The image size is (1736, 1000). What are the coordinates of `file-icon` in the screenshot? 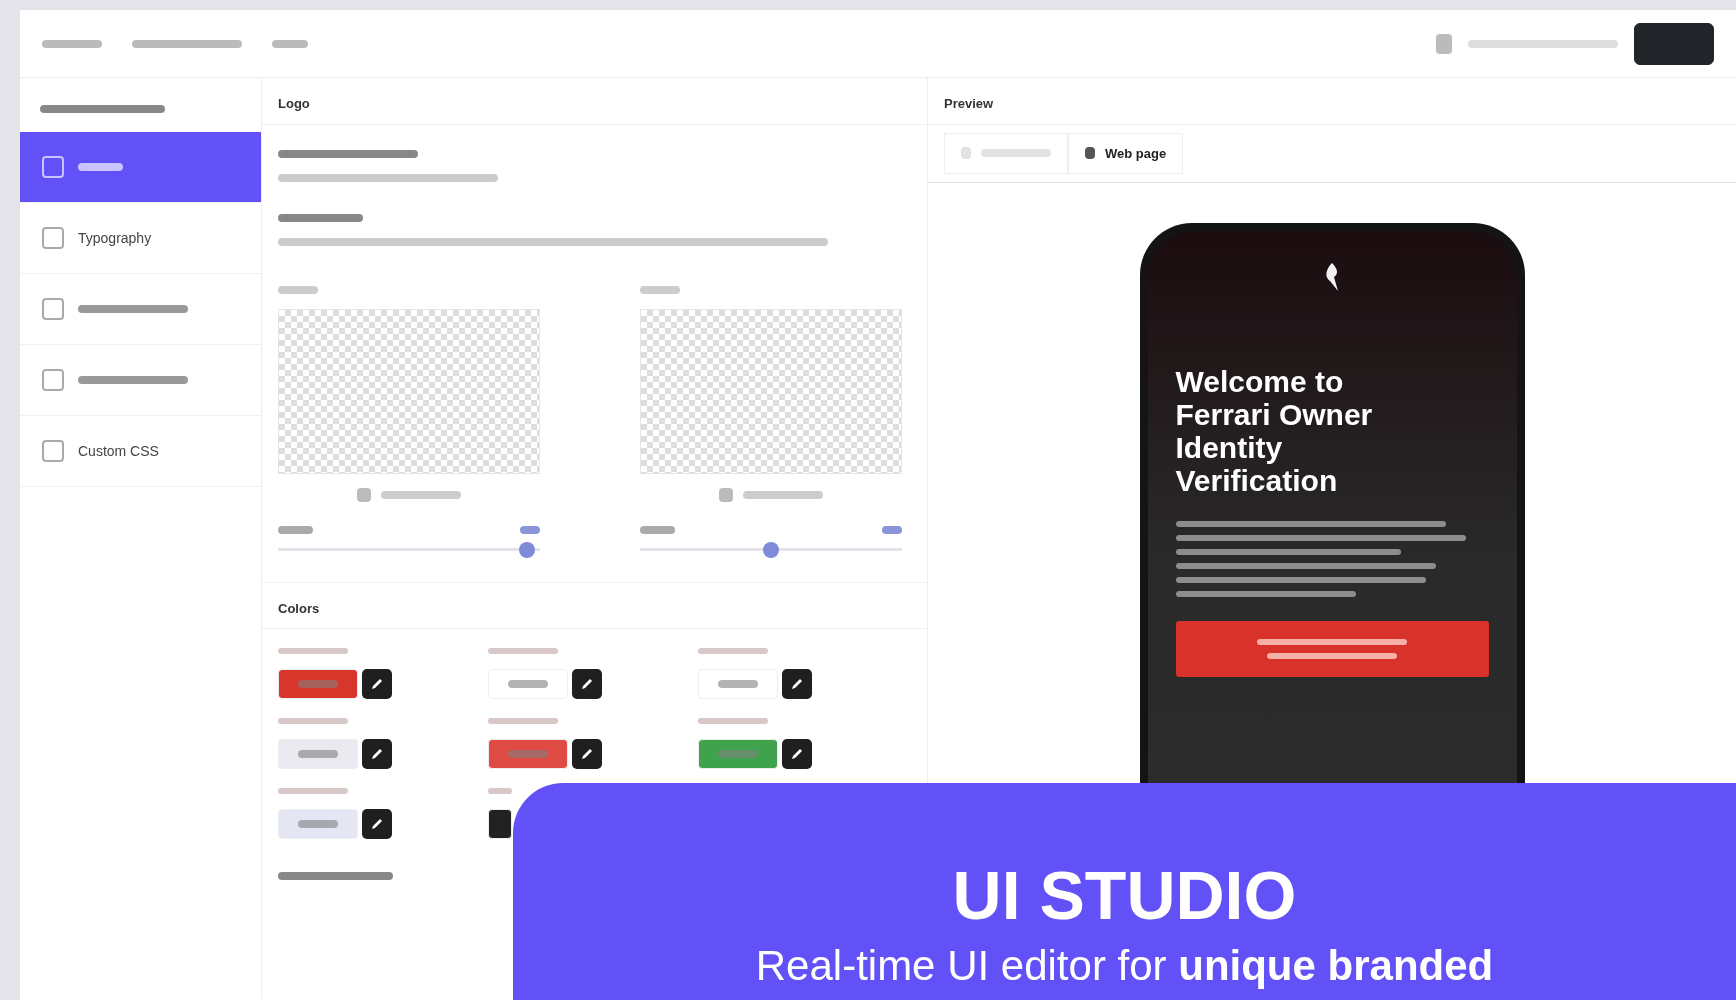 It's located at (1444, 43).